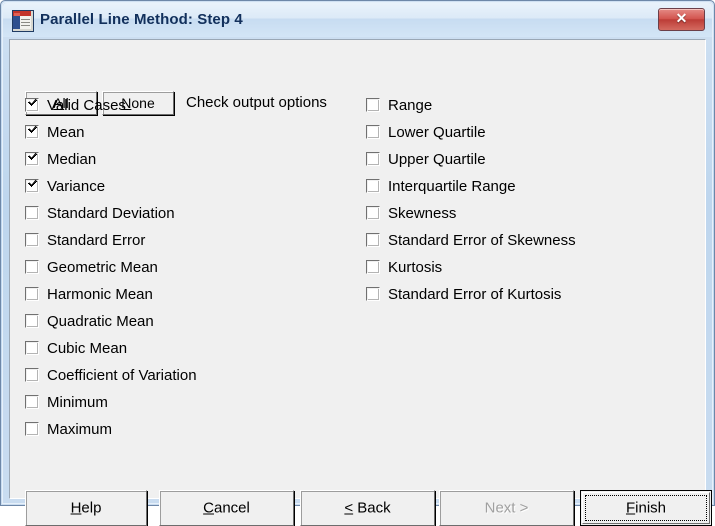  Describe the element at coordinates (77, 402) in the screenshot. I see `checkbox-label-minimum: Minimum` at that location.